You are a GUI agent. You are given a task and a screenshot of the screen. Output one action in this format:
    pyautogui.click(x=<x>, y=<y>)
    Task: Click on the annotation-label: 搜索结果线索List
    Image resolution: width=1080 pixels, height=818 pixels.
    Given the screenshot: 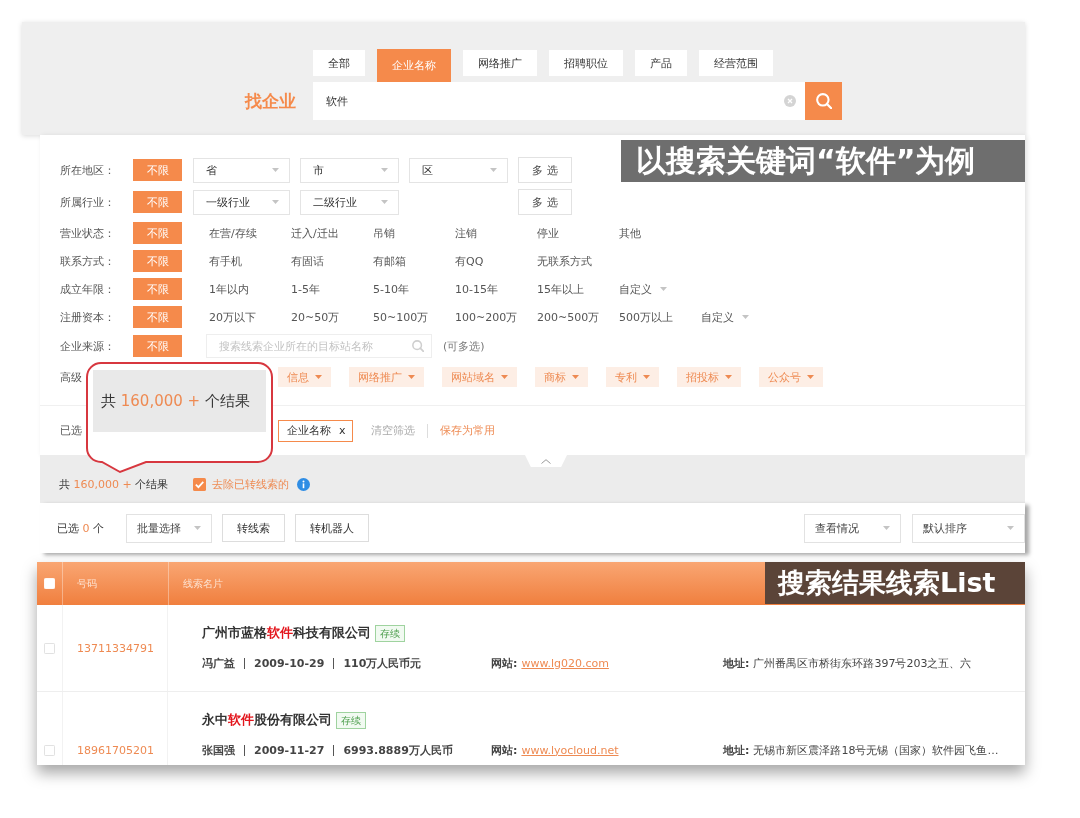 What is the action you would take?
    pyautogui.click(x=895, y=583)
    